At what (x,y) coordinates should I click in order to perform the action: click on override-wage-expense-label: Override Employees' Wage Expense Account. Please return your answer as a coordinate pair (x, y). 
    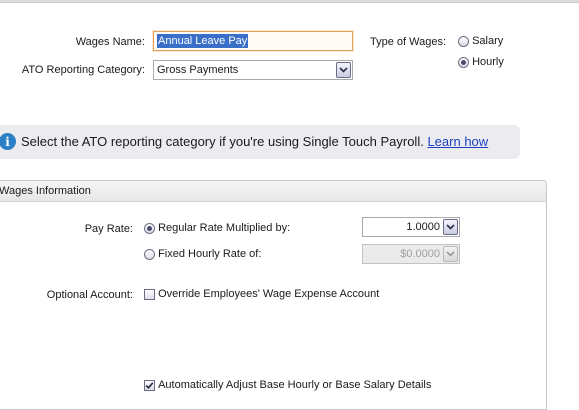
    Looking at the image, I should click on (269, 294).